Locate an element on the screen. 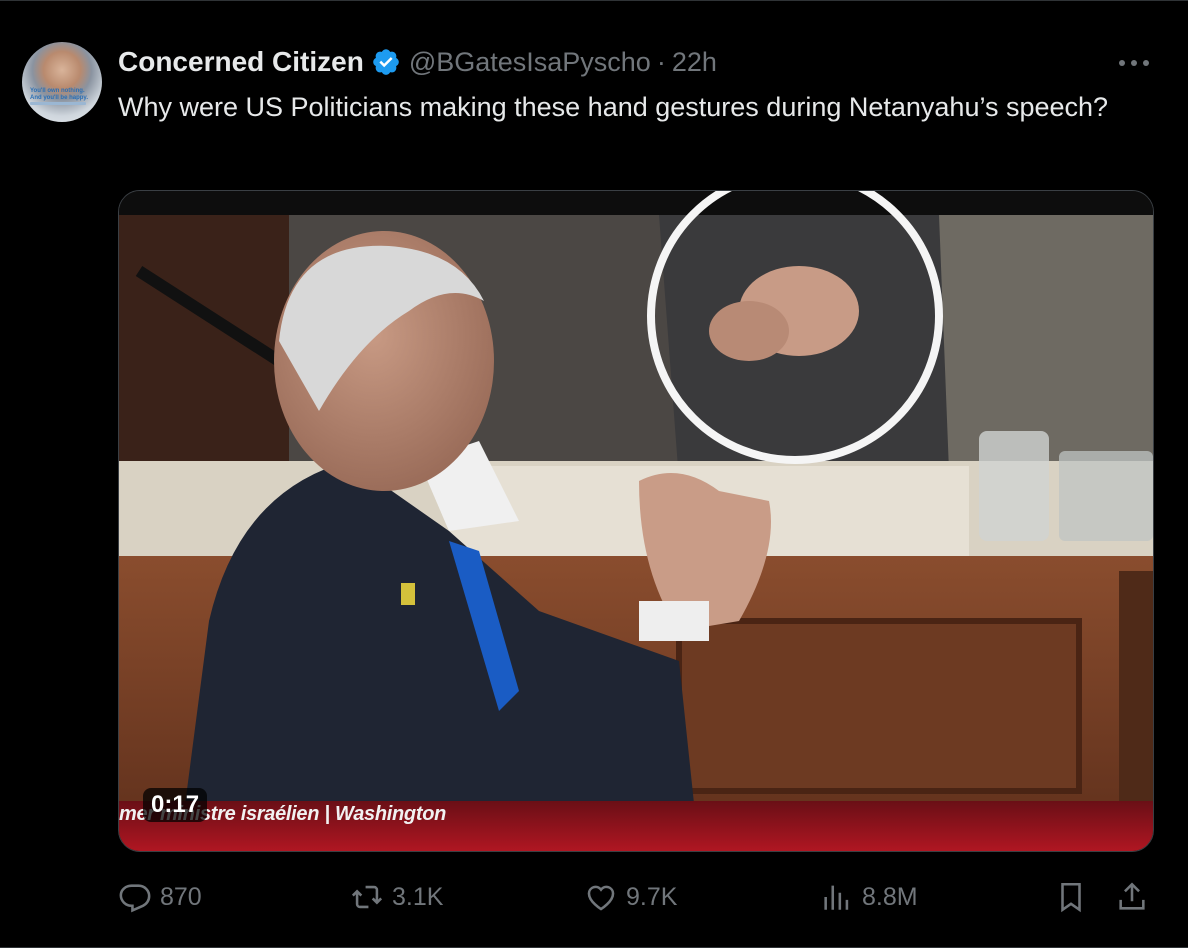 This screenshot has width=1188, height=948. avatar-text: You'll own nothing. And you'll be happy. is located at coordinates (59, 94).